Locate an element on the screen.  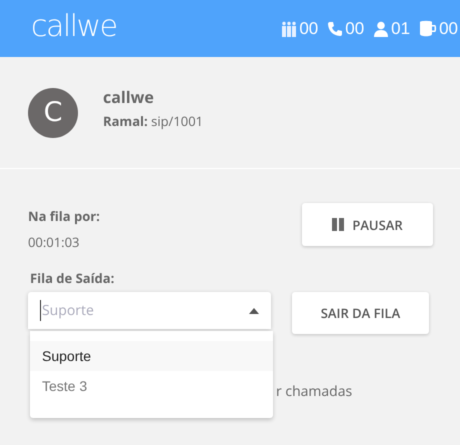
user-name: callwe is located at coordinates (129, 97).